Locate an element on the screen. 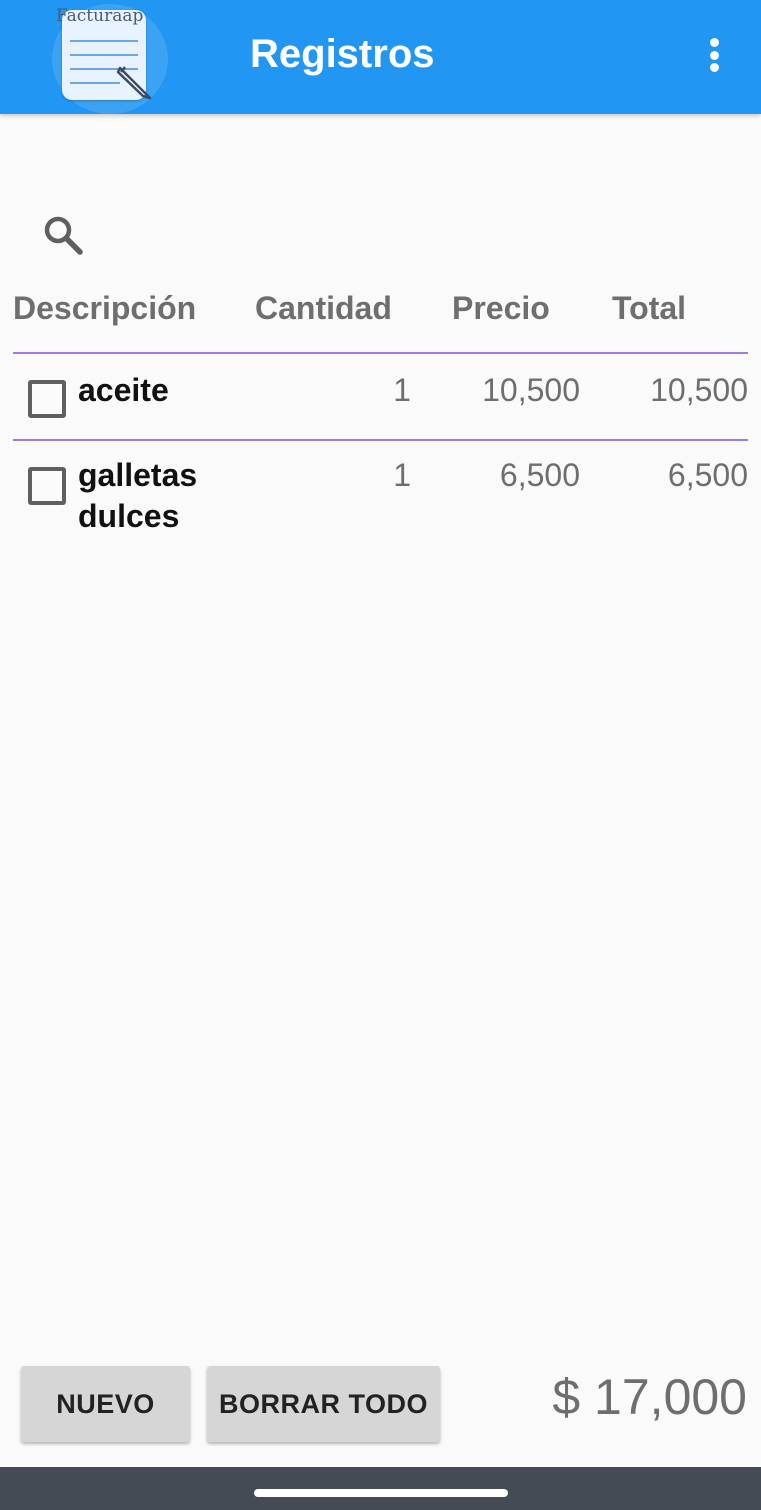  search-icon is located at coordinates (63, 235).